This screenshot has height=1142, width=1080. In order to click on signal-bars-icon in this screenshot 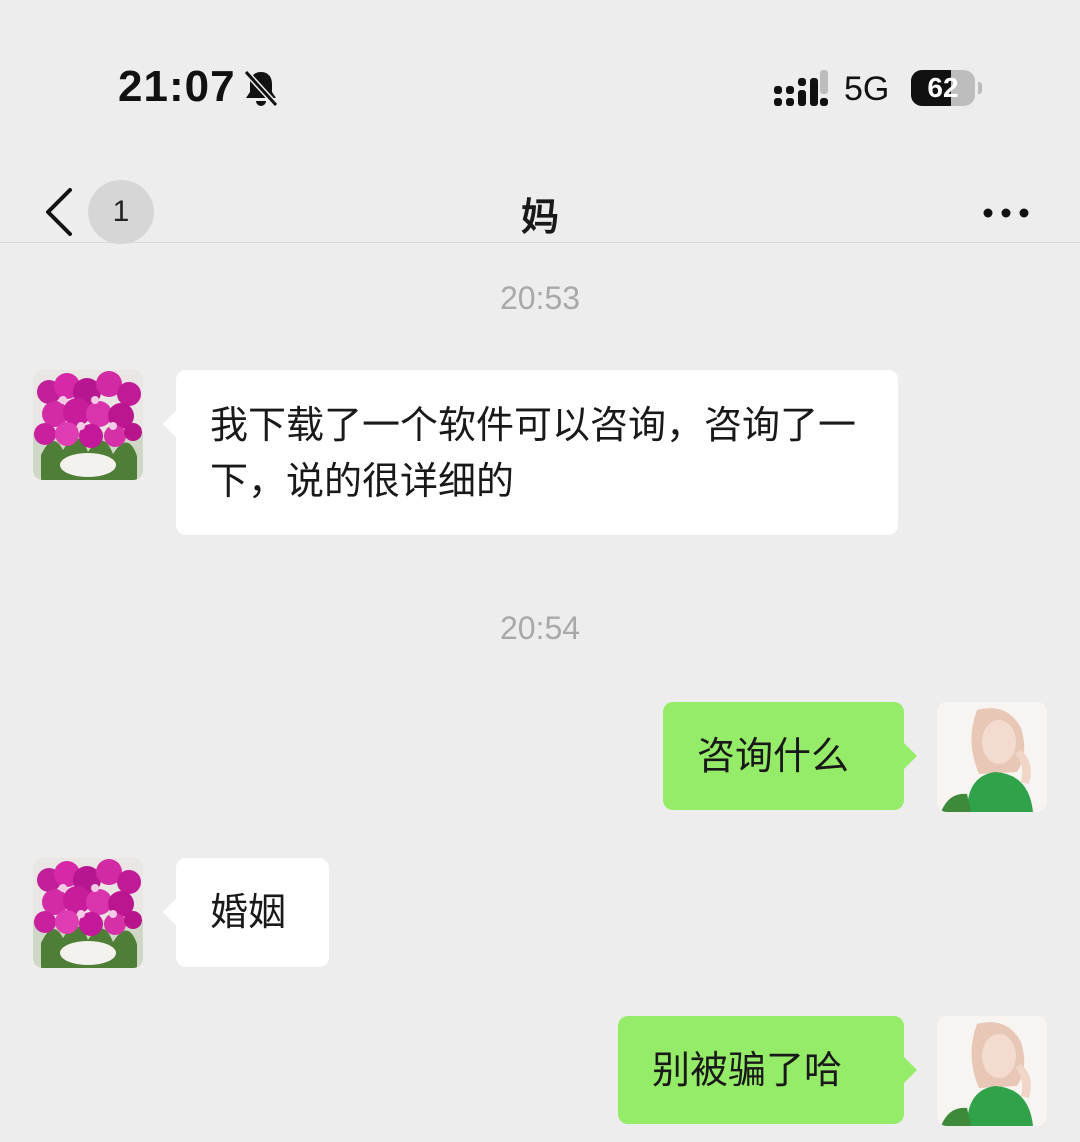, I will do `click(801, 88)`.